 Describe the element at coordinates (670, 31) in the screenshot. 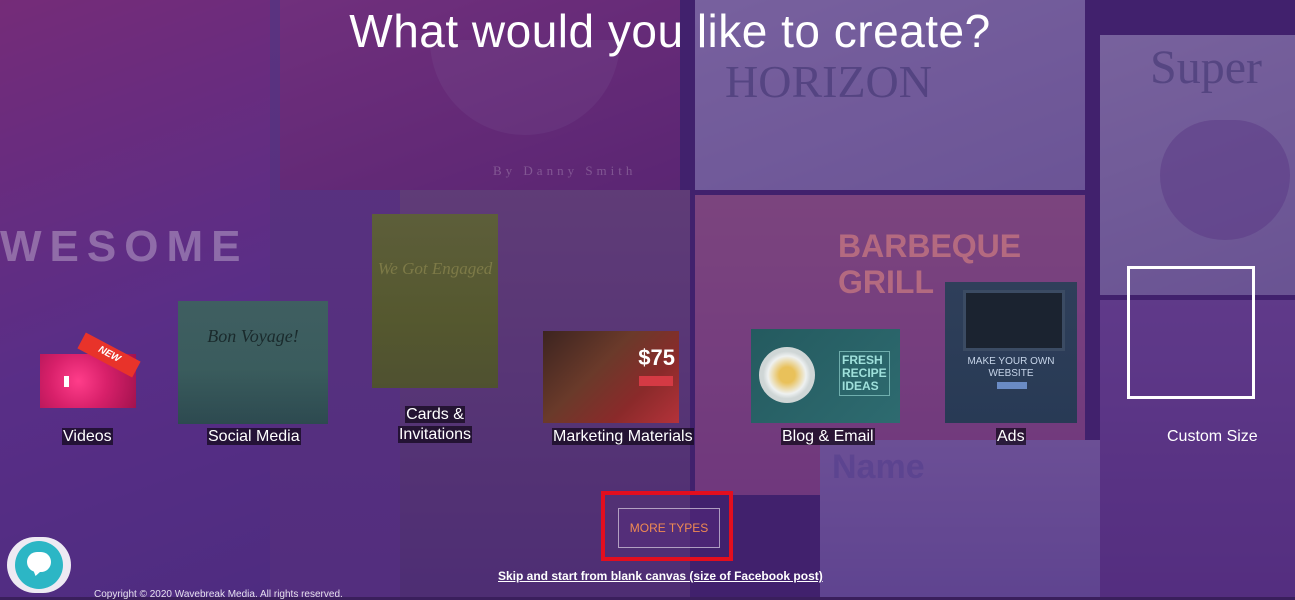

I see `page-title: What would you like to create?` at that location.